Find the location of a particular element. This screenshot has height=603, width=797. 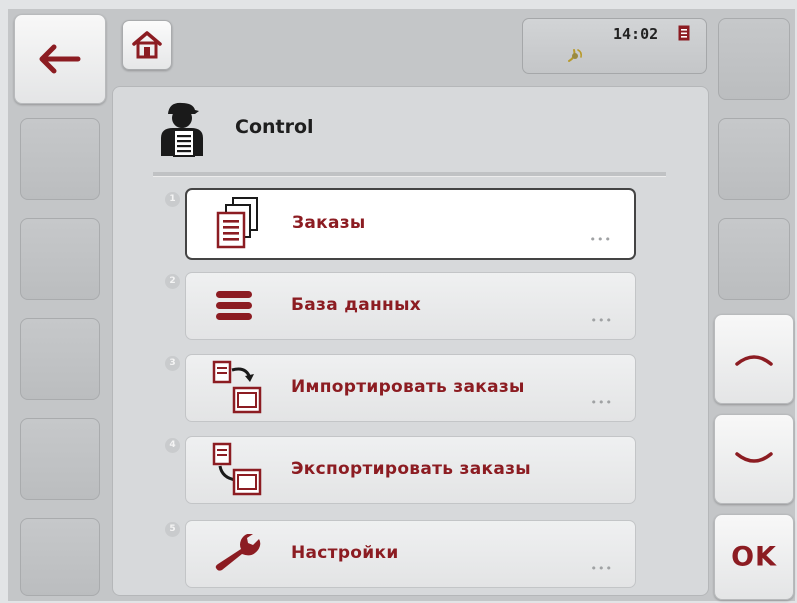

menu-item-label: Экспортировать заказы is located at coordinates (411, 469).